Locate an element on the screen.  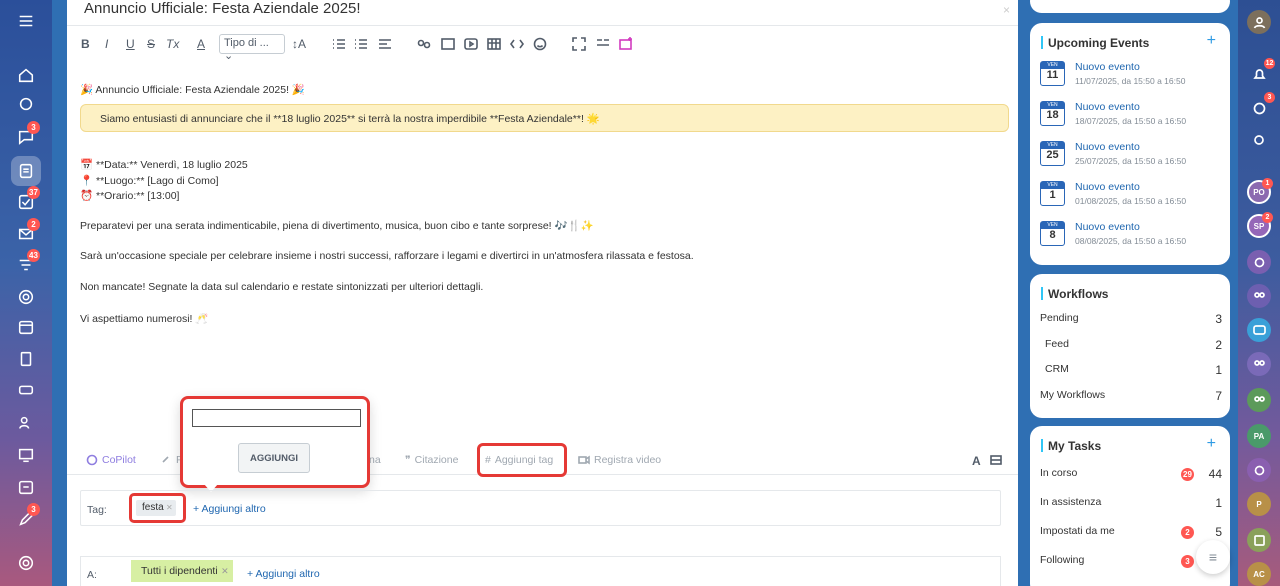
add-button: AGGIUNGI is located at coordinates (274, 458).